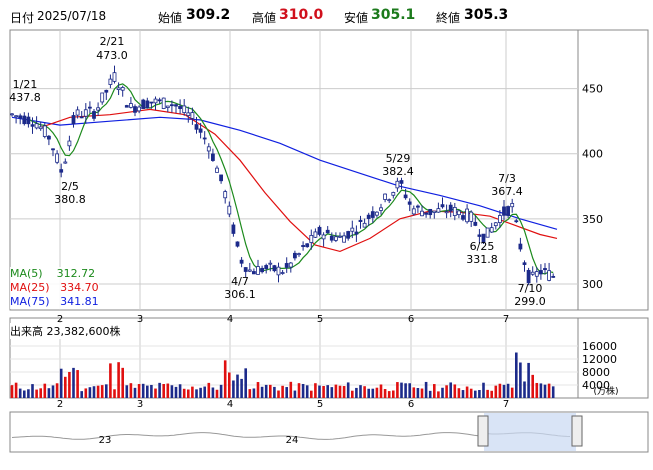  What do you see at coordinates (54, 288) in the screenshot?
I see `ma-legend: MA(5) 312.72 MA(25) 334.70 MA(75) 341.81` at bounding box center [54, 288].